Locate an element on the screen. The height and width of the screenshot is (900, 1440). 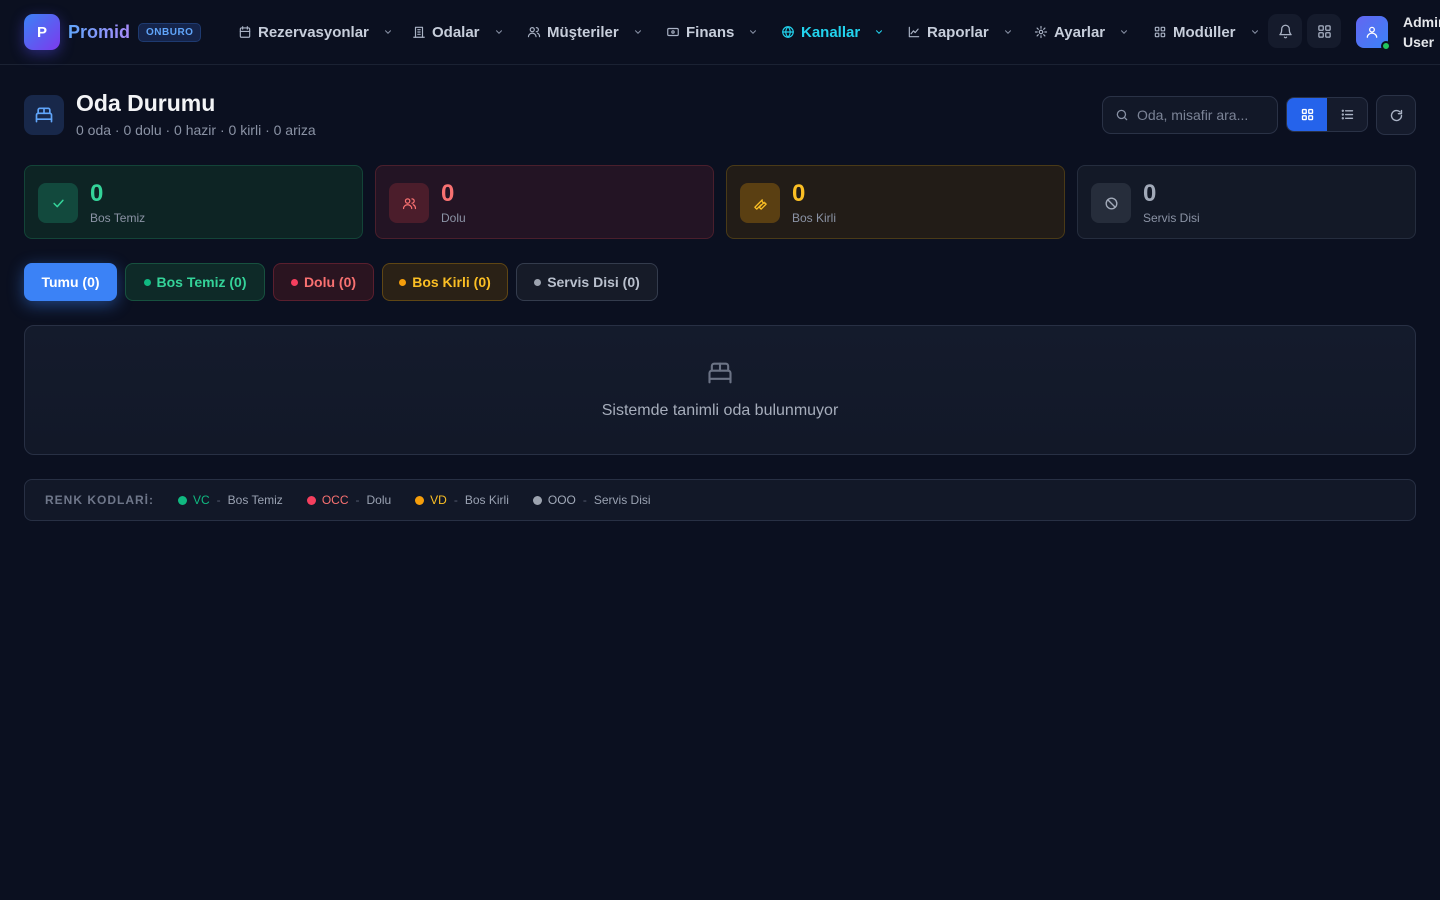
filter-chip-servis-disi: Servis Disi (0) is located at coordinates (587, 282).